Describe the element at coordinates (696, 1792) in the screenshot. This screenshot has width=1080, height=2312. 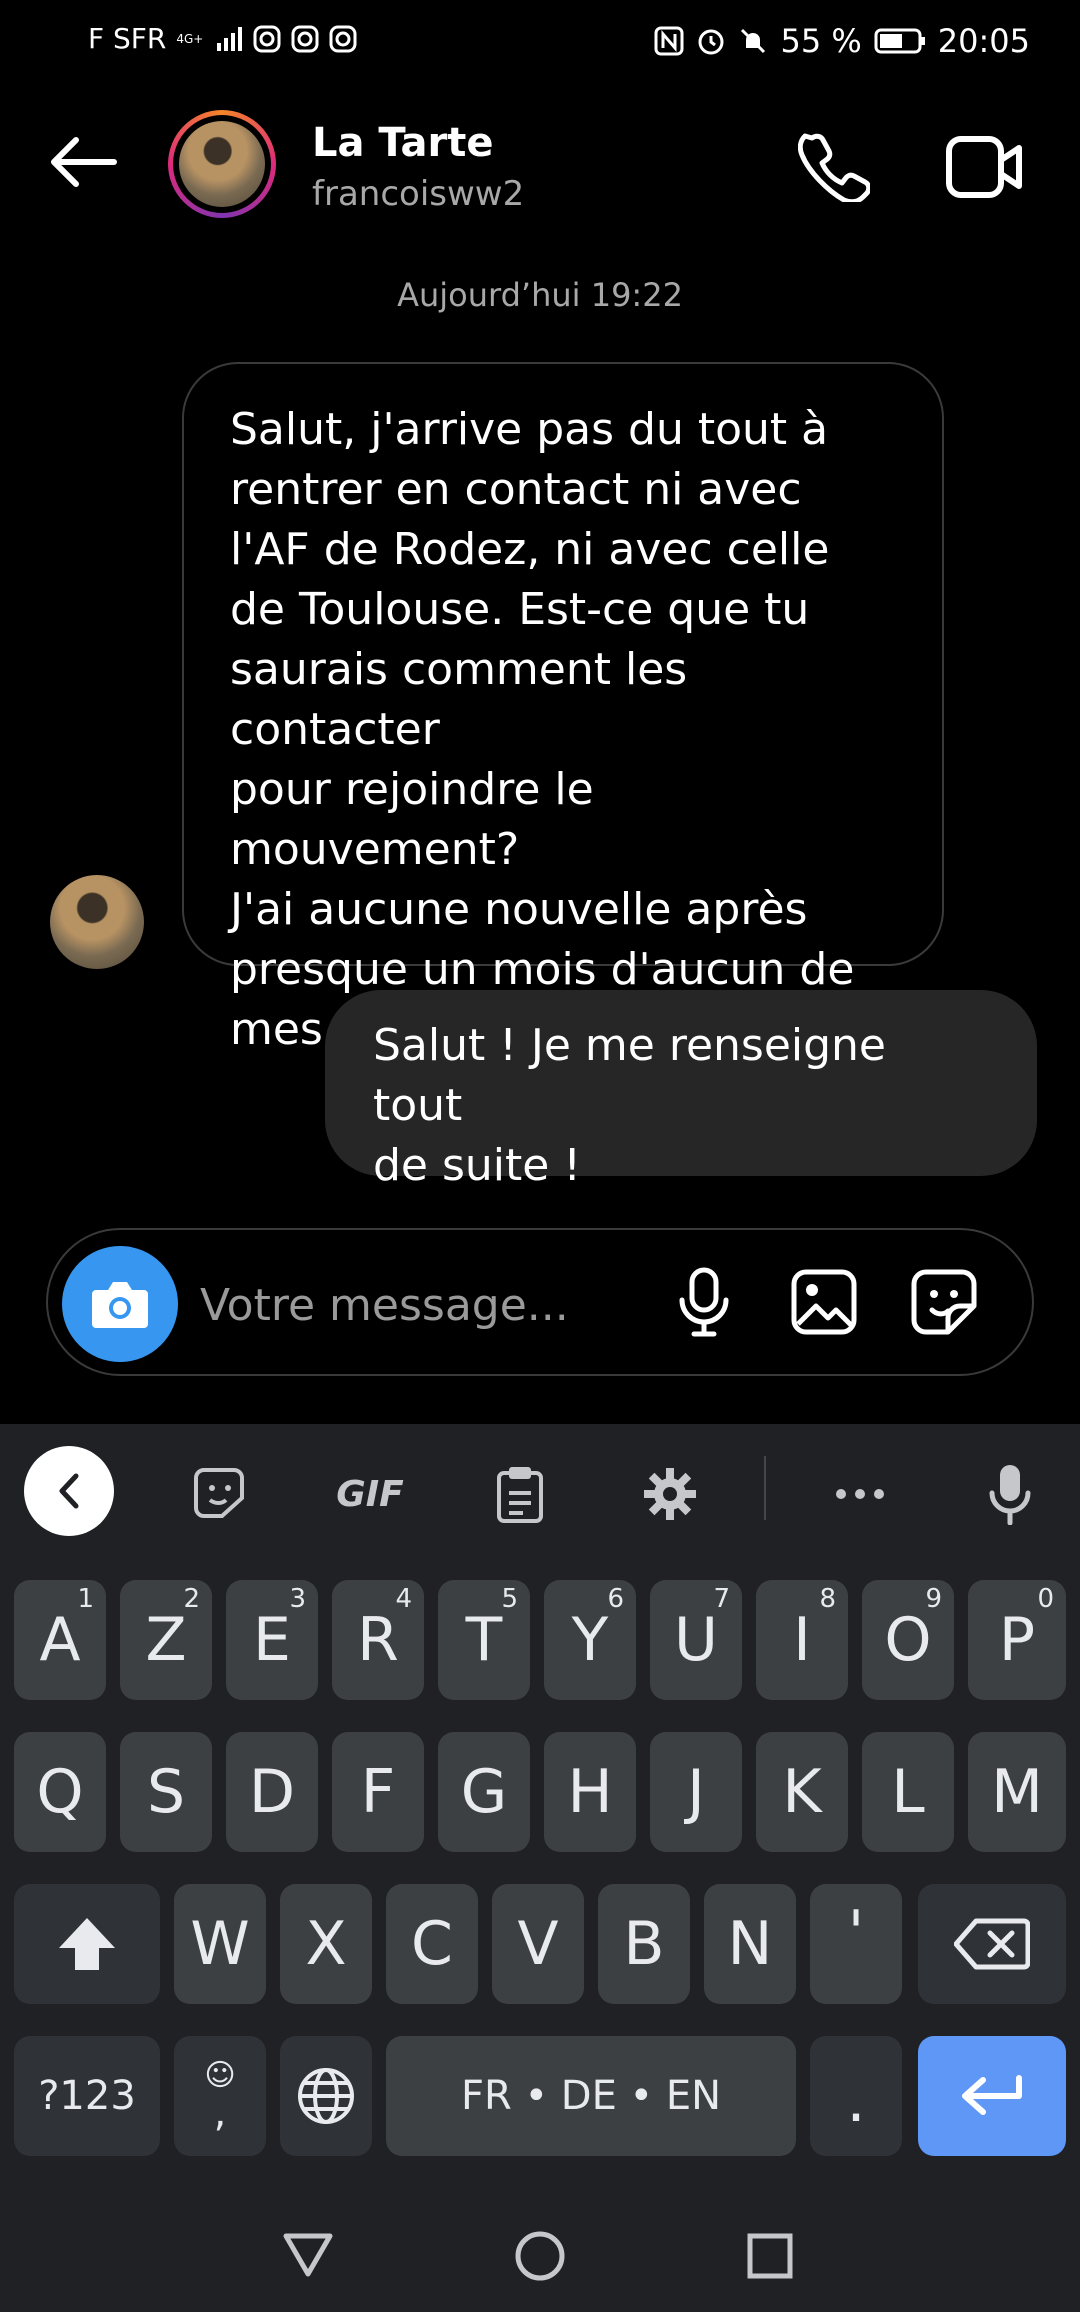
I see `key-j: J` at that location.